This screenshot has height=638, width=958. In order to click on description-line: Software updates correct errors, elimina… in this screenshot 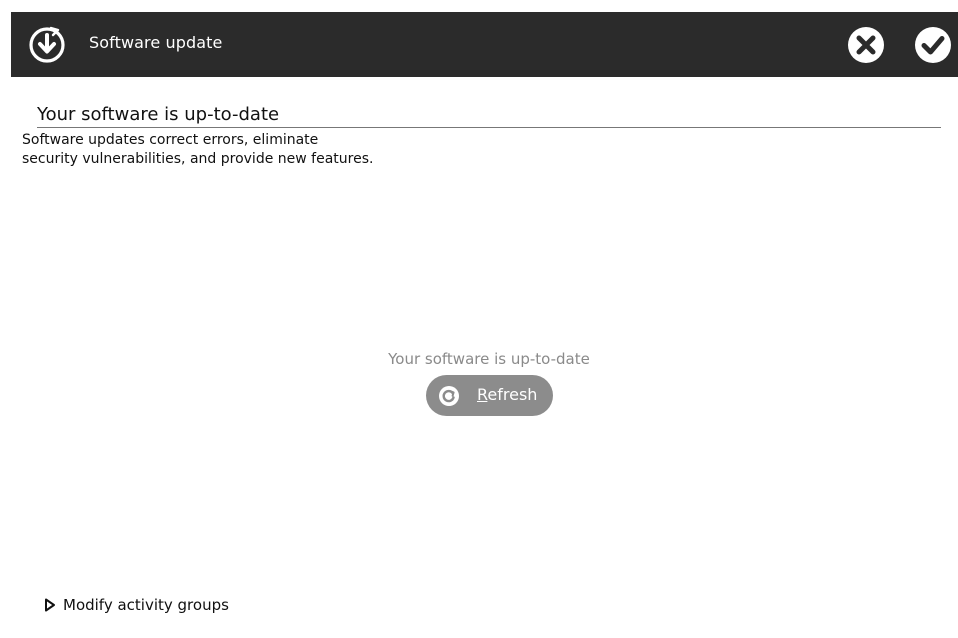, I will do `click(170, 140)`.